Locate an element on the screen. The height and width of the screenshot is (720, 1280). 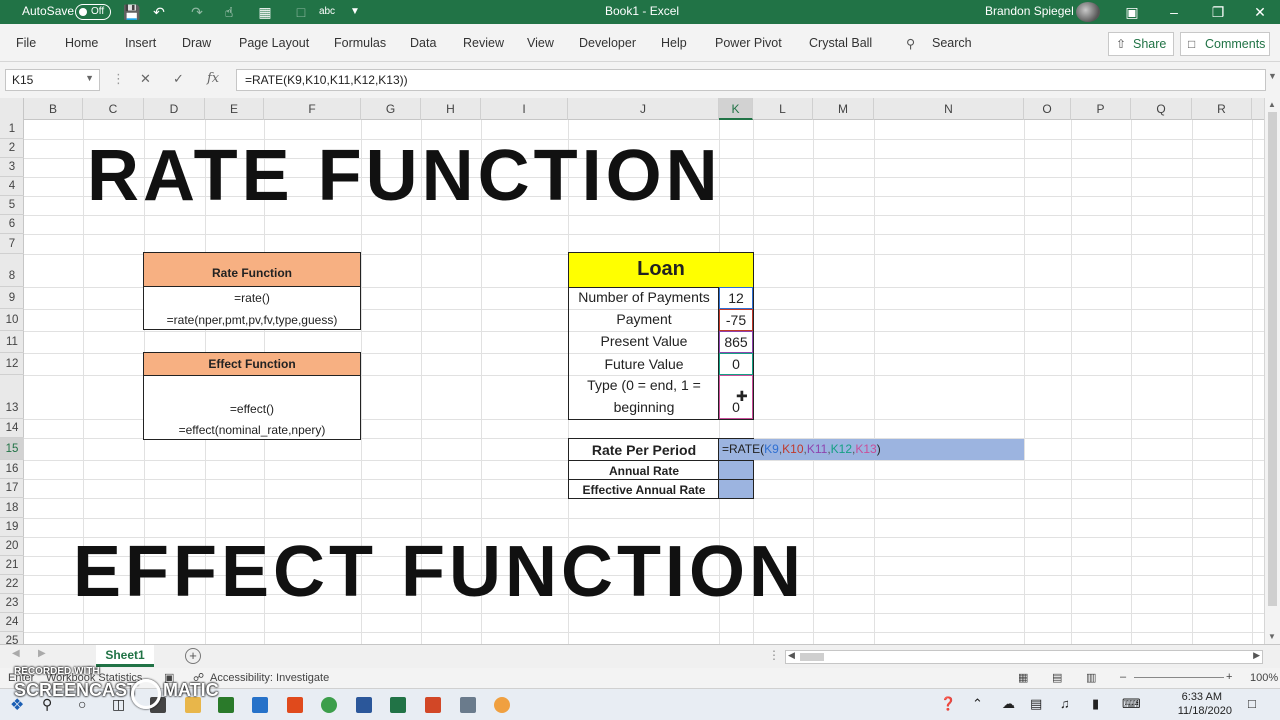
row-header: 17 is located at coordinates (12, 488).